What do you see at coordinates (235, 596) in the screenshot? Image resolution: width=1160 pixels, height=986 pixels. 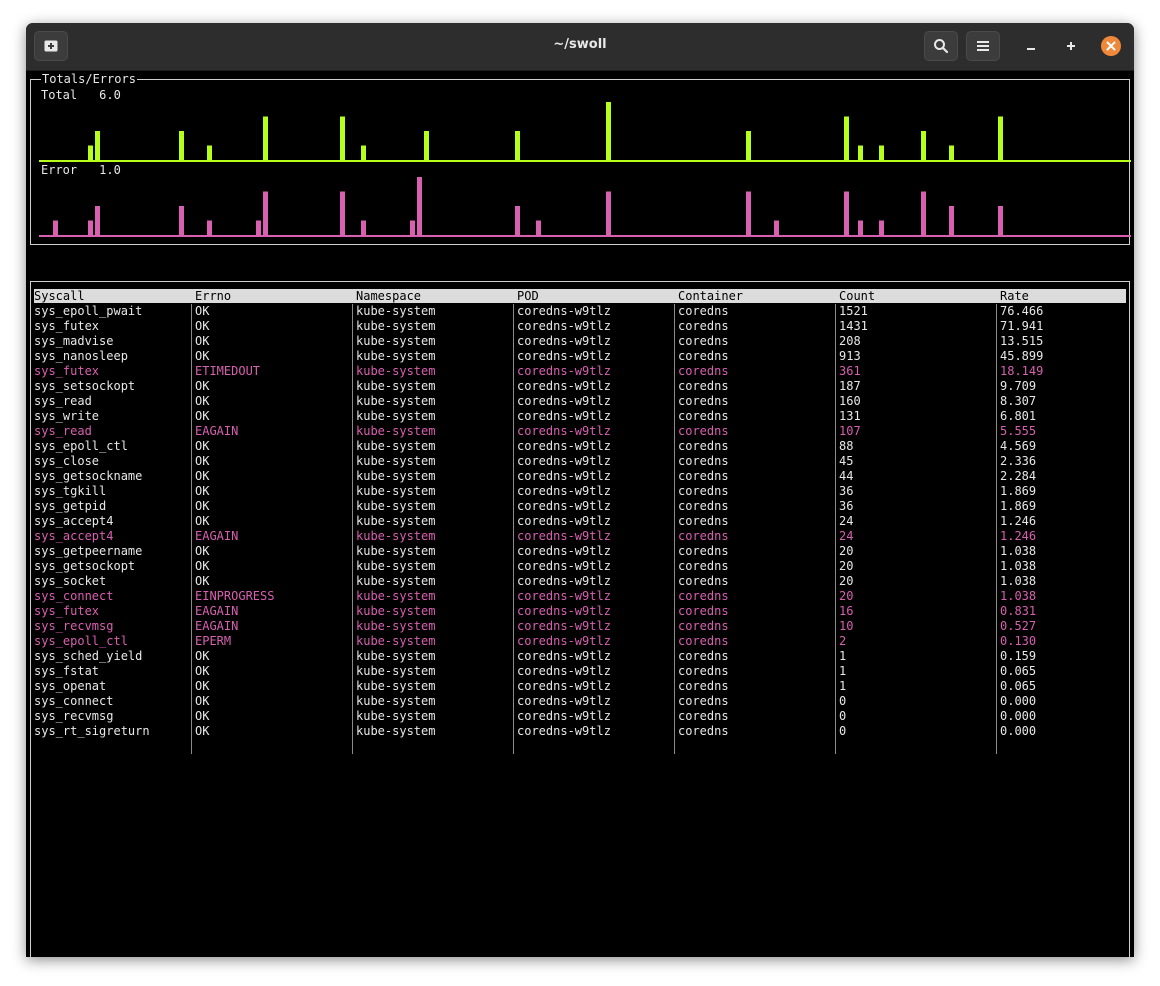 I see `cell-errno: EINPROGRESS` at bounding box center [235, 596].